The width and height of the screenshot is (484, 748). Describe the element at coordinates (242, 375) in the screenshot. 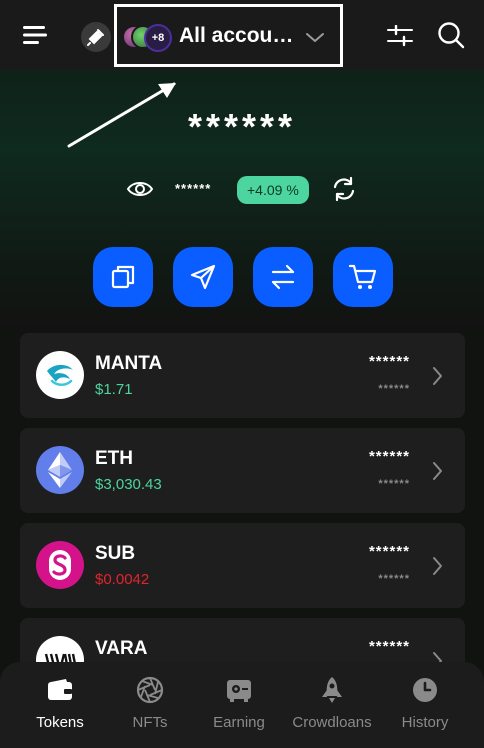

I see `token-row-manta: MANTA $1.71 ****** ******` at that location.